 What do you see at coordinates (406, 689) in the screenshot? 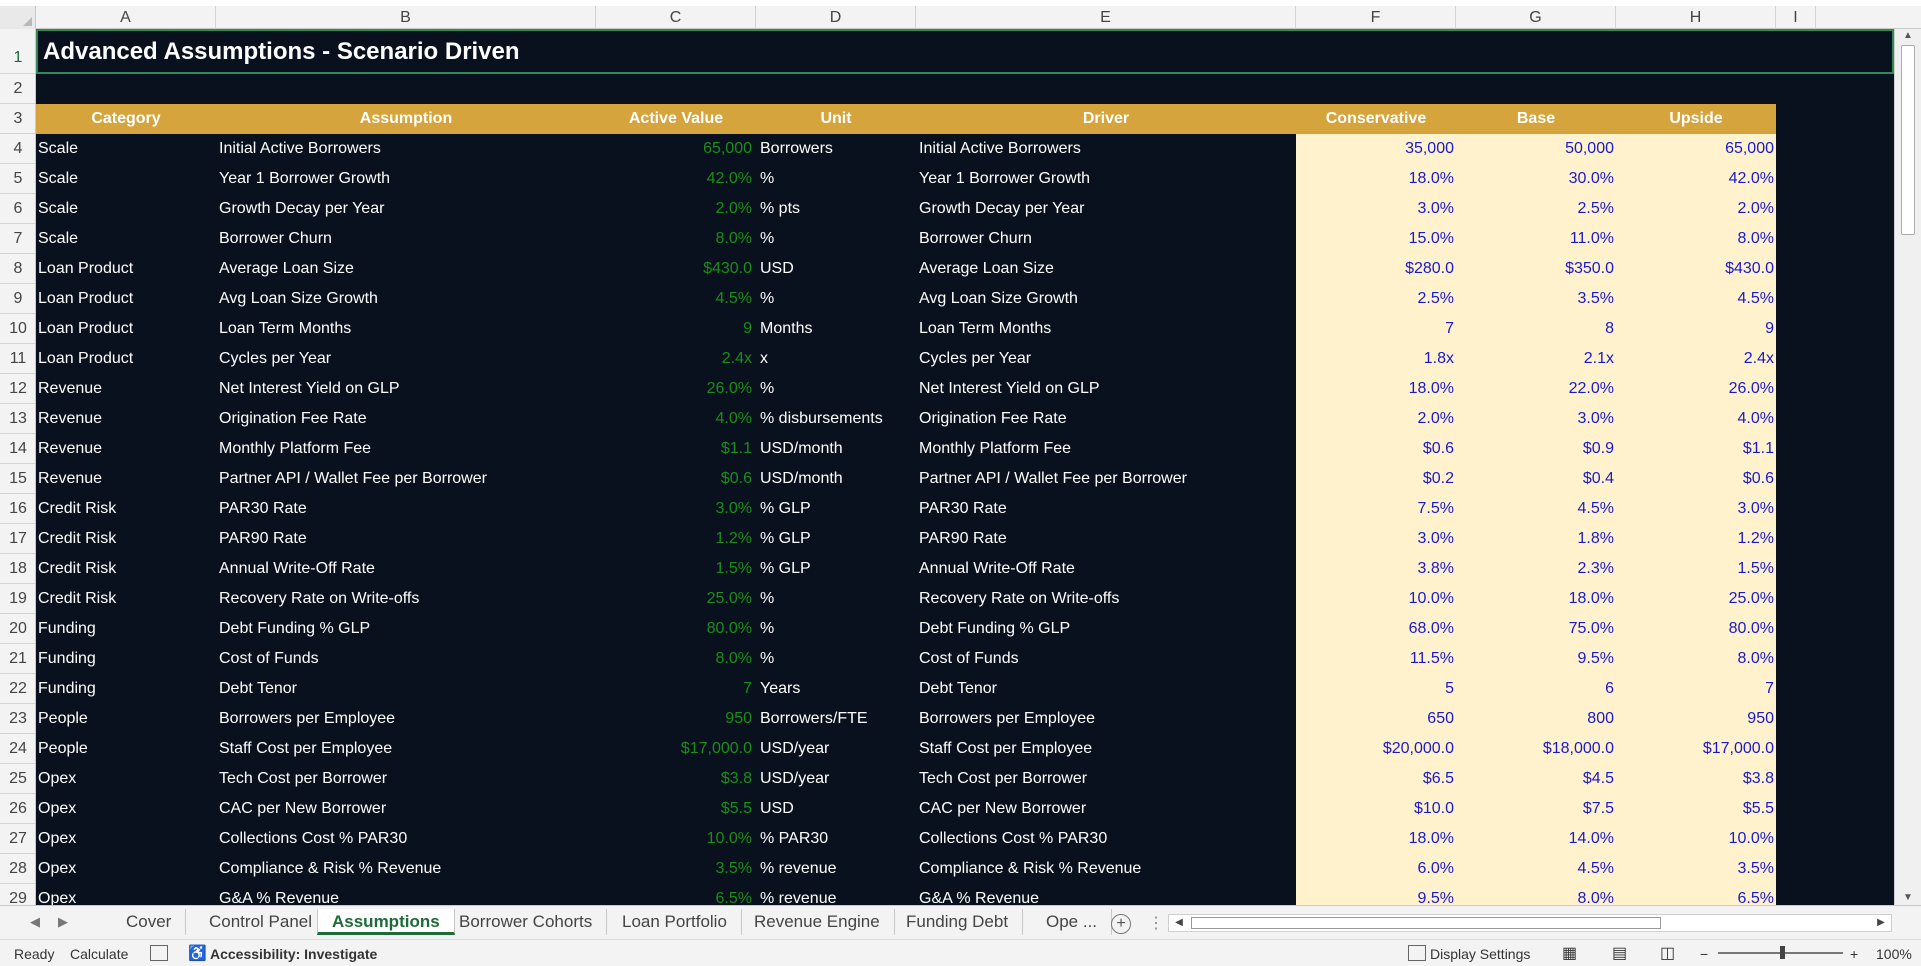
I see `assumption-cell: Debt Tenor` at bounding box center [406, 689].